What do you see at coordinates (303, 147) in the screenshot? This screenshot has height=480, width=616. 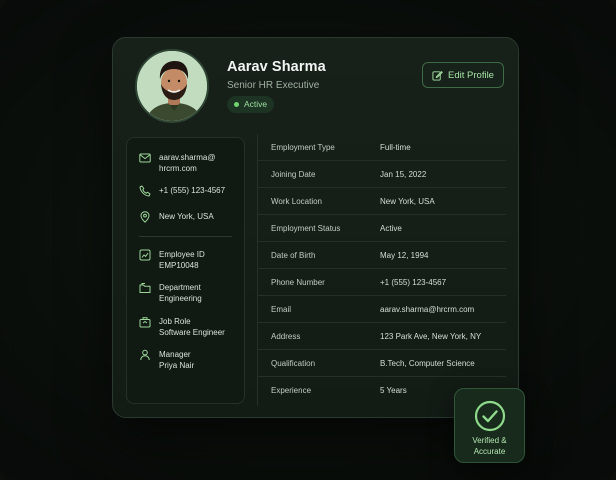 I see `detail-label: Employment Type` at bounding box center [303, 147].